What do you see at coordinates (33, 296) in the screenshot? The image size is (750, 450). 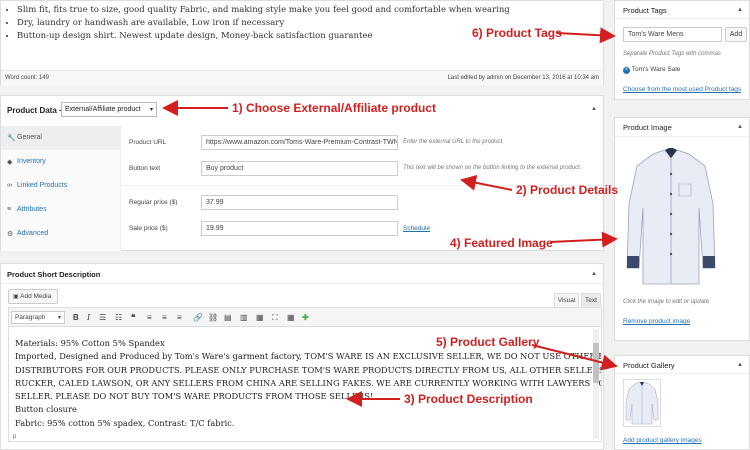 I see `add-media-button: ▣ Add Media` at bounding box center [33, 296].